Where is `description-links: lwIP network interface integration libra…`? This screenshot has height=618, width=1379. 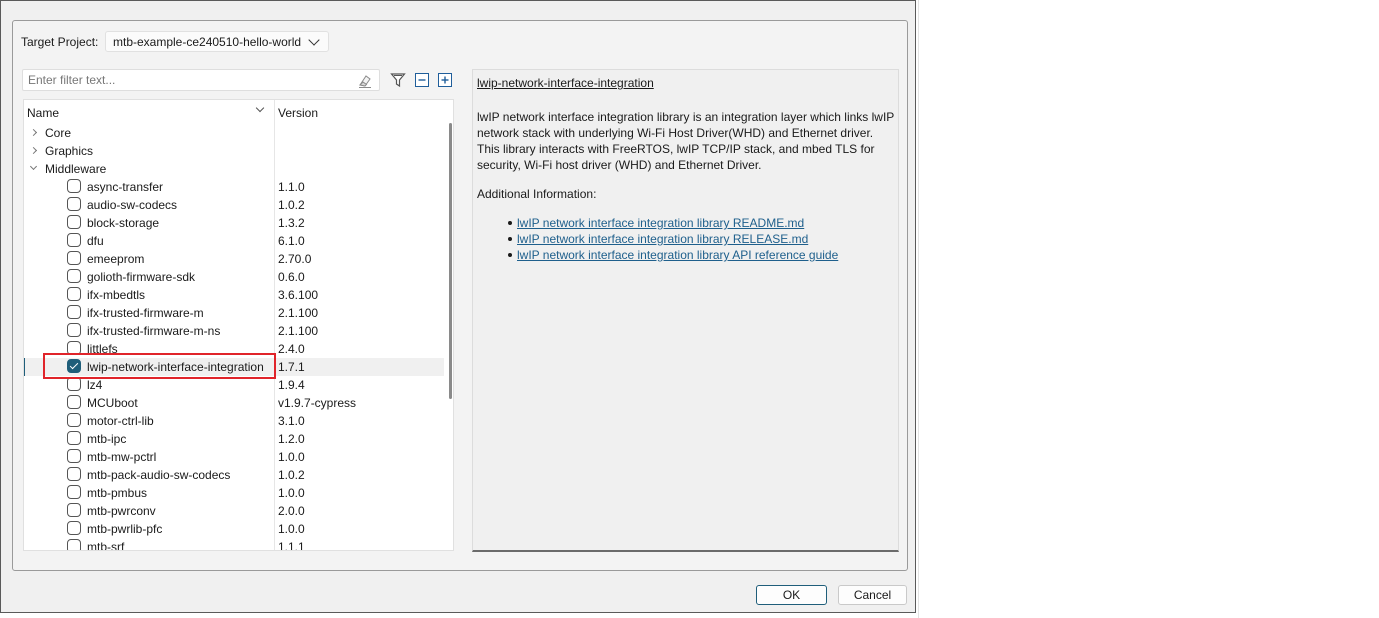 description-links: lwIP network interface integration libra… is located at coordinates (672, 239).